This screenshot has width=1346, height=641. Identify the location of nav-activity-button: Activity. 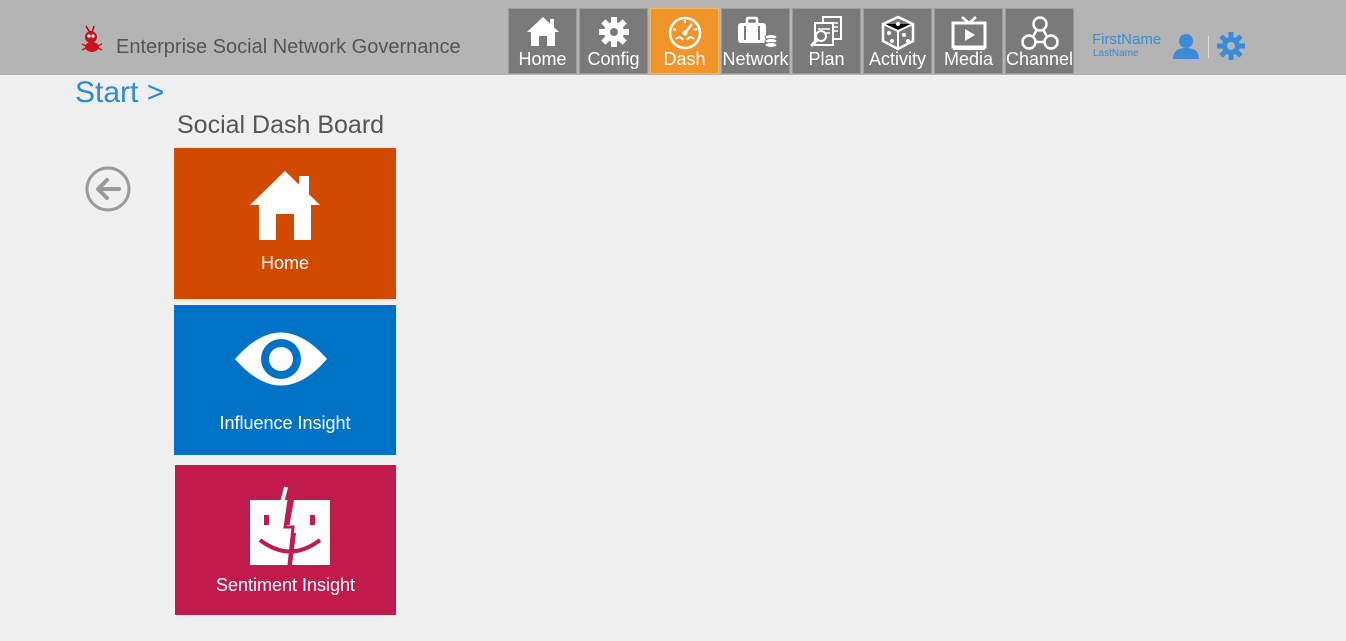
(897, 41).